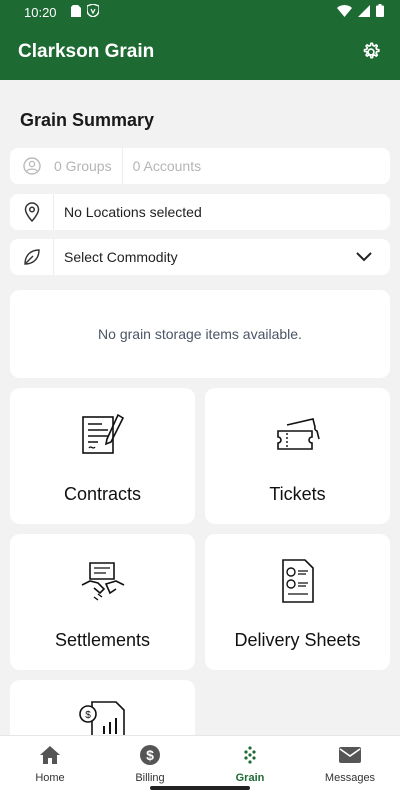  Describe the element at coordinates (297, 640) in the screenshot. I see `tile-label: Delivery Sheets` at that location.